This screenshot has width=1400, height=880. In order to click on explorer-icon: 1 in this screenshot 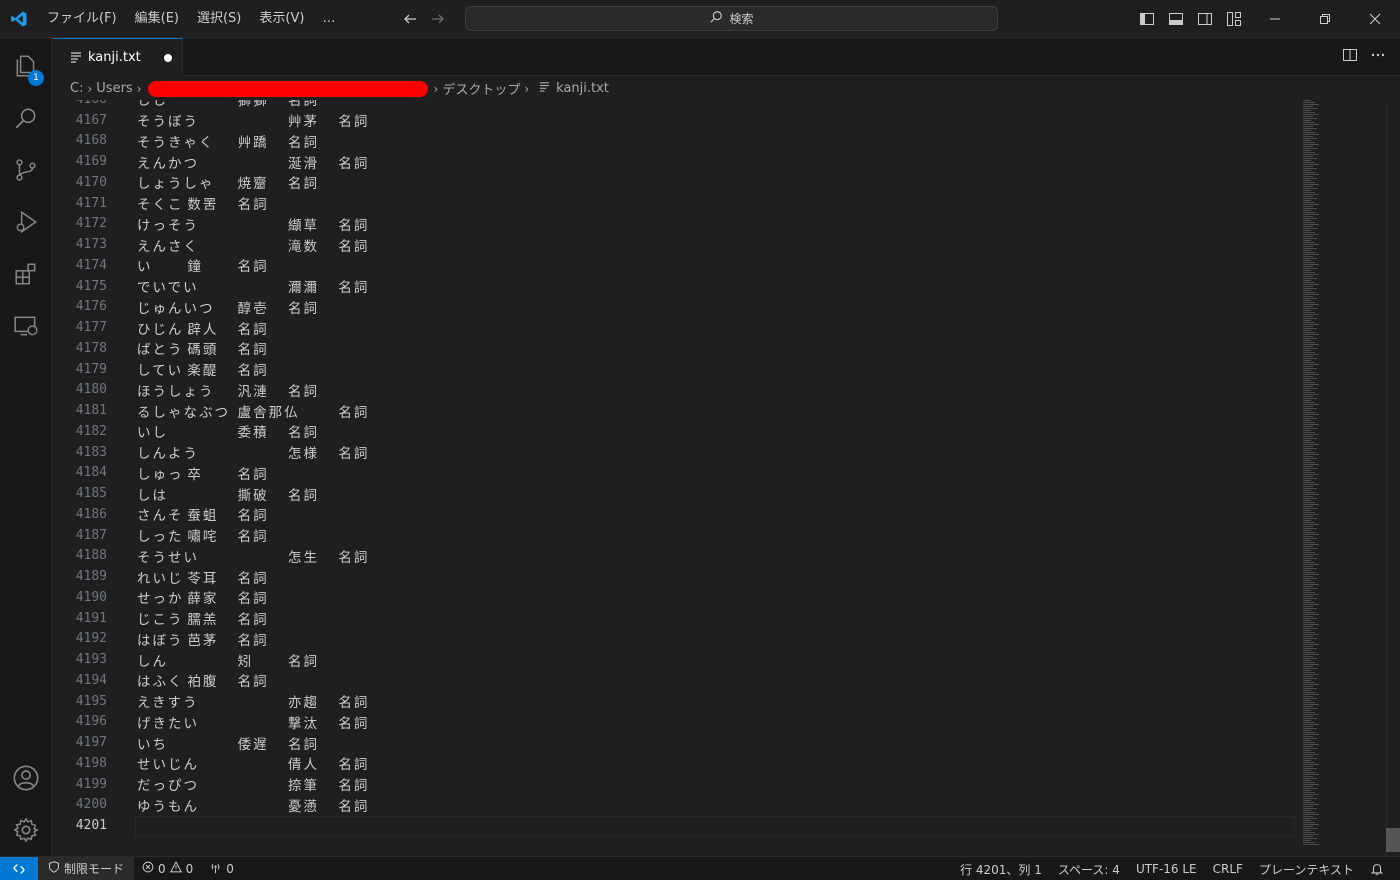, I will do `click(26, 66)`.